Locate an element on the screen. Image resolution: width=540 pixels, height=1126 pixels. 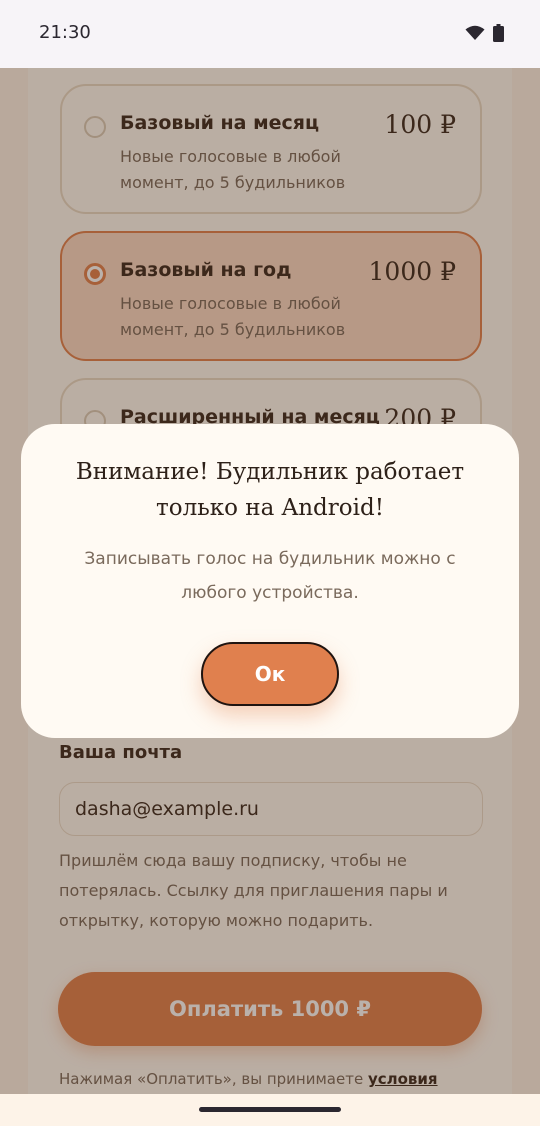
status-time: 21:30 is located at coordinates (65, 32).